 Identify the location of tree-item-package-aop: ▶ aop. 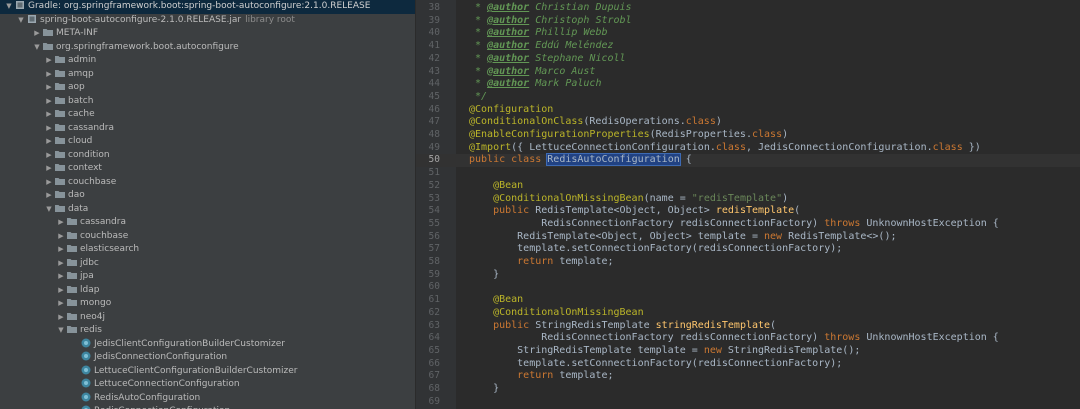
(207, 88).